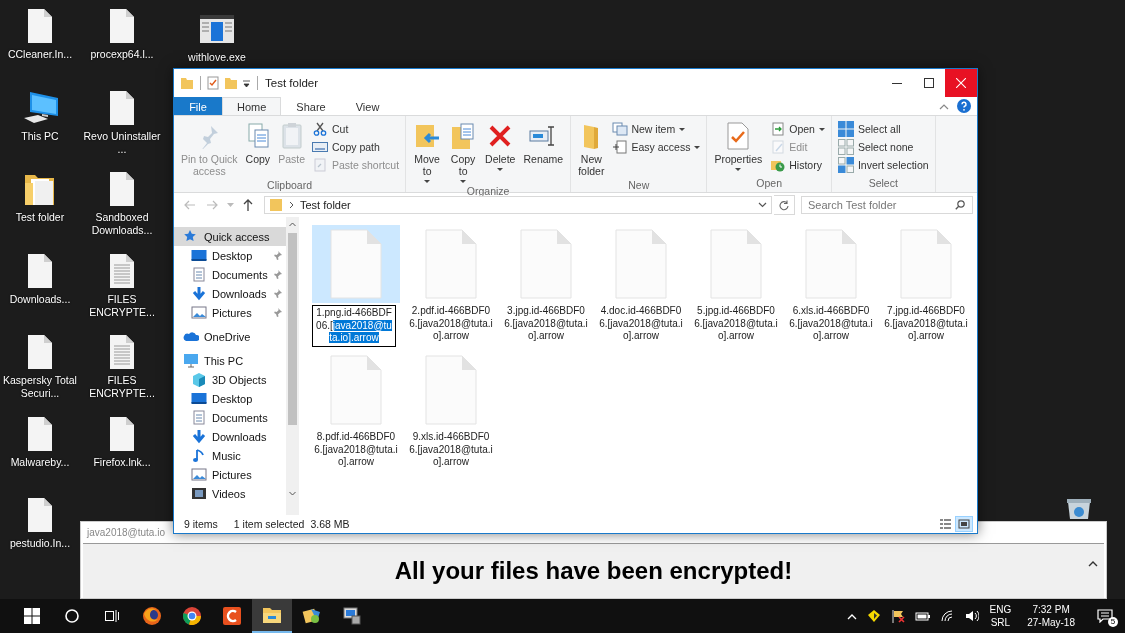  Describe the element at coordinates (292, 366) in the screenshot. I see `scrollbar` at that location.